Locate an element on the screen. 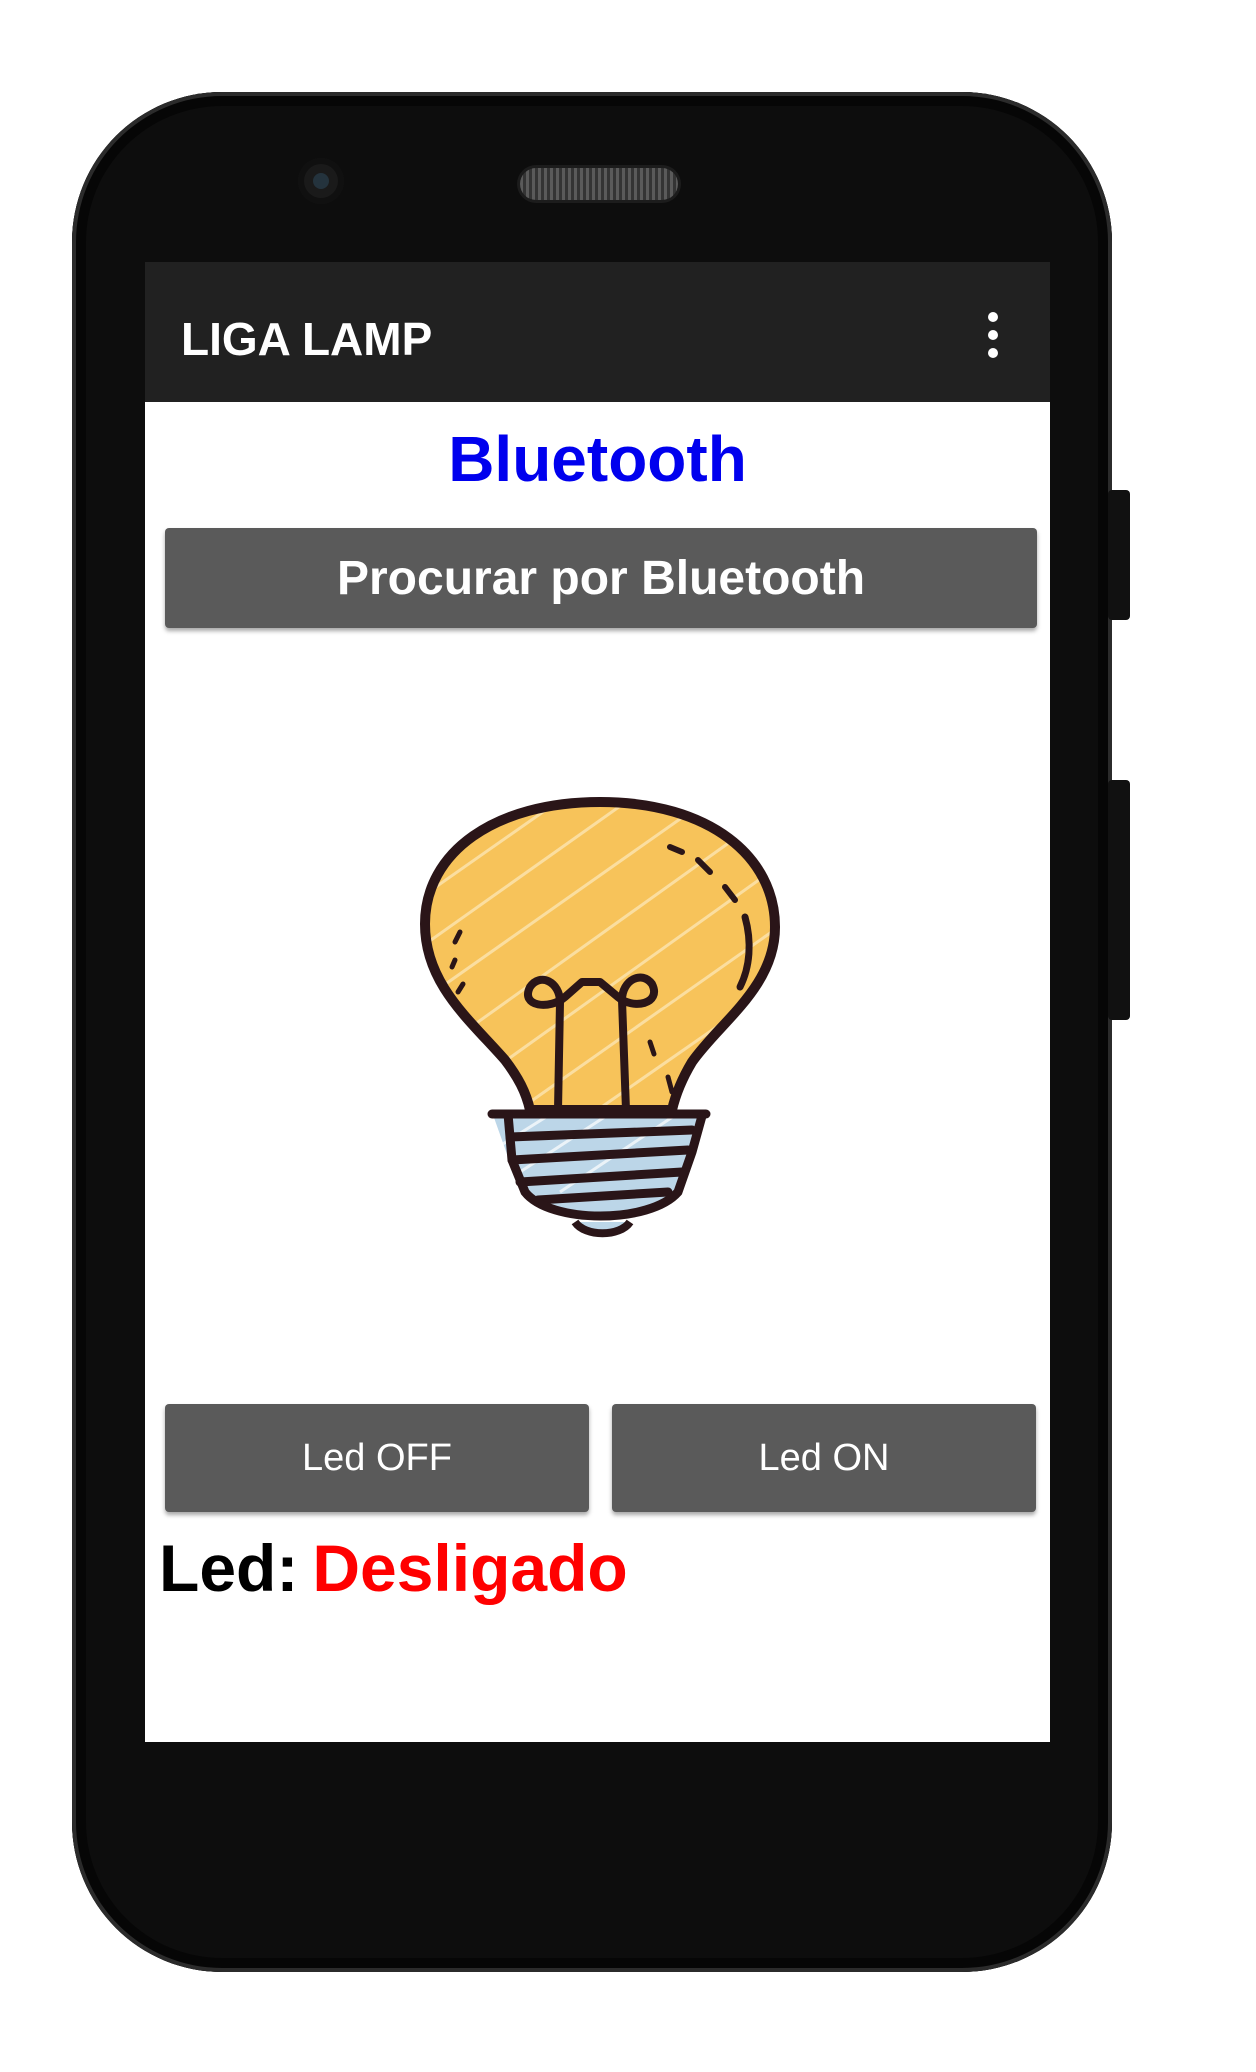 This screenshot has width=1256, height=2072. led-status-value: Desligado is located at coordinates (470, 1568).